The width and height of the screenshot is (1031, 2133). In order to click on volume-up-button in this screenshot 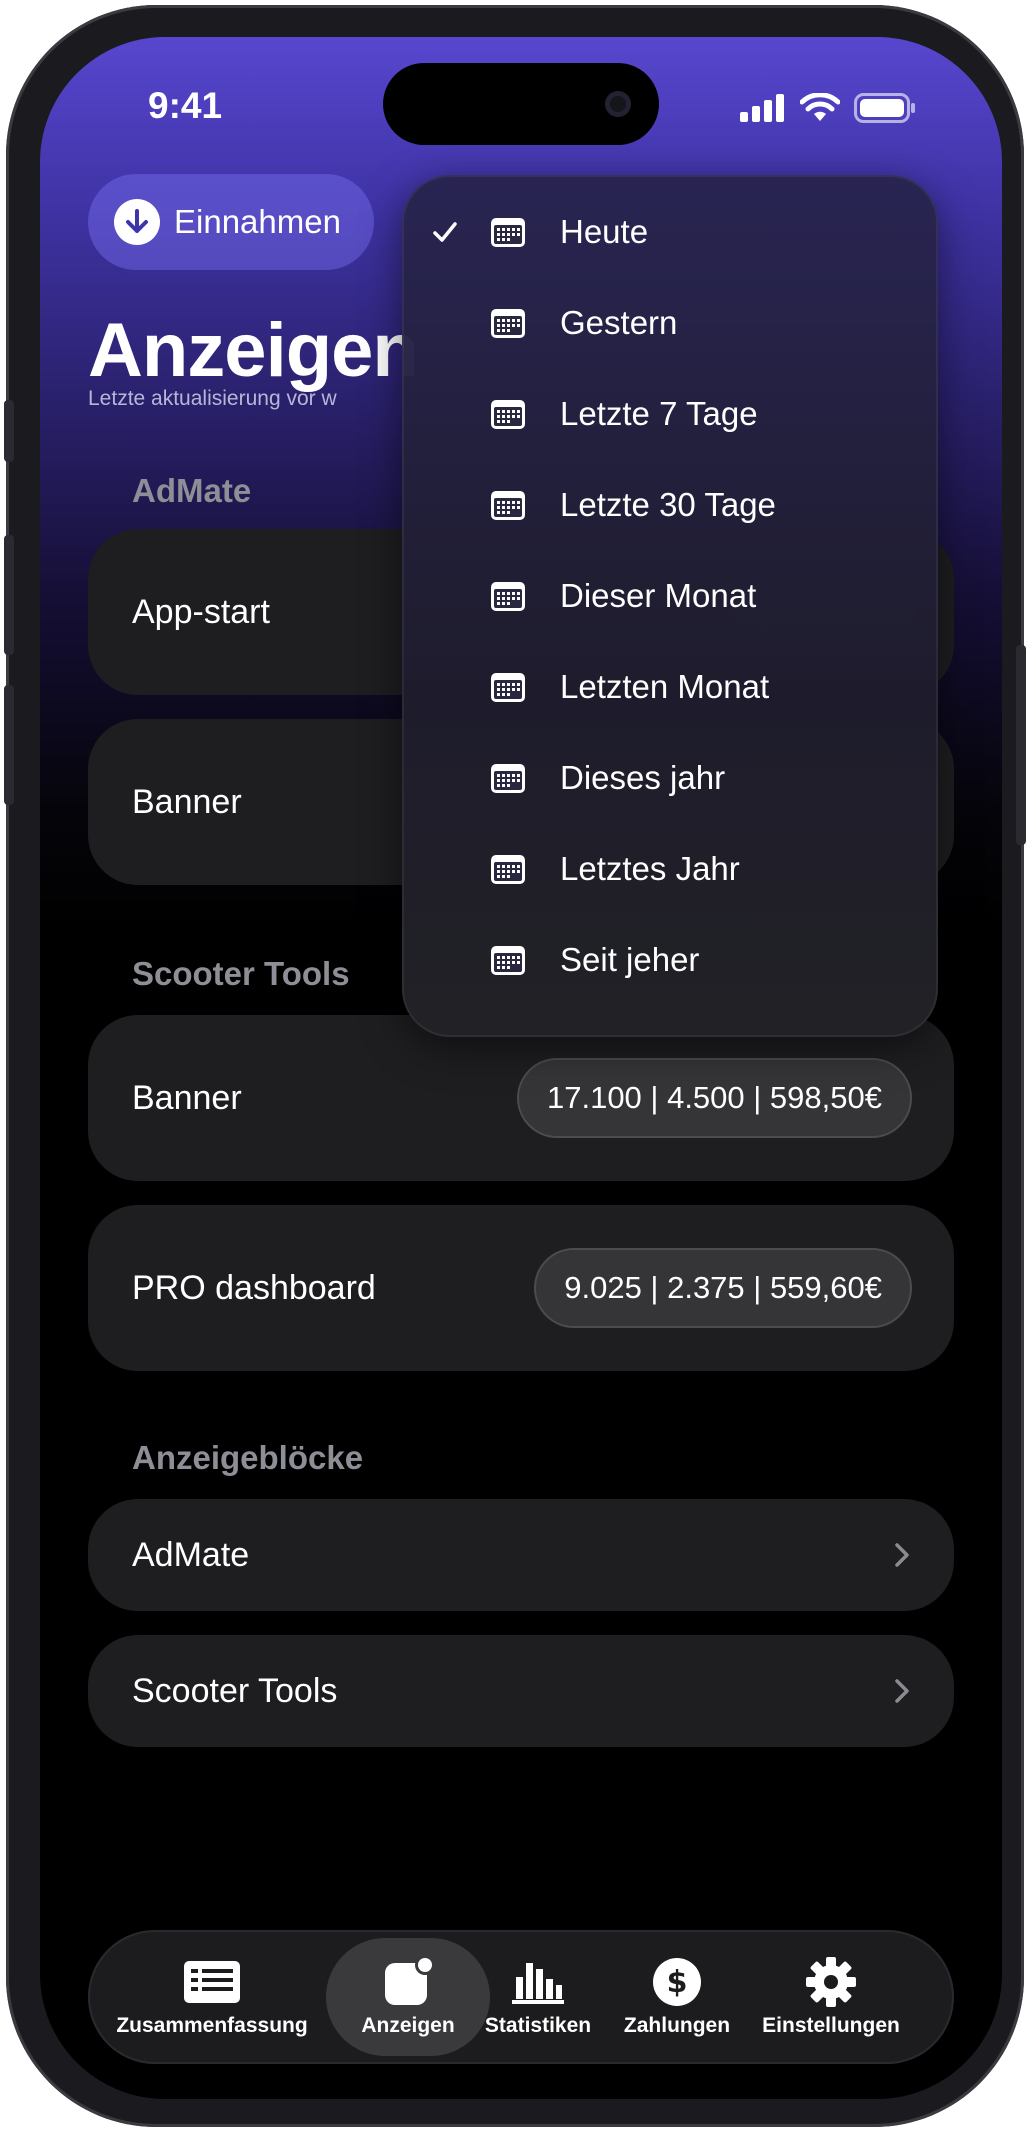, I will do `click(9, 595)`.